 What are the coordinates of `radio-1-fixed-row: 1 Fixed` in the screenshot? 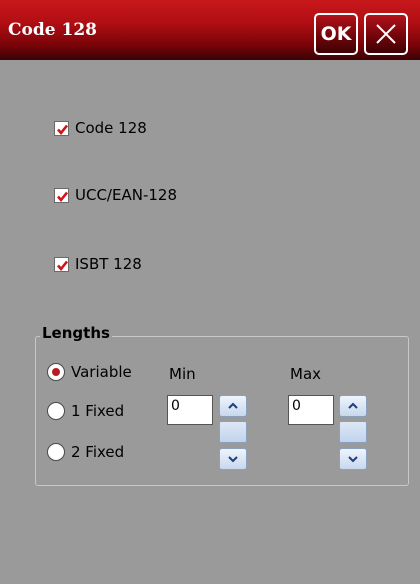 It's located at (85, 411).